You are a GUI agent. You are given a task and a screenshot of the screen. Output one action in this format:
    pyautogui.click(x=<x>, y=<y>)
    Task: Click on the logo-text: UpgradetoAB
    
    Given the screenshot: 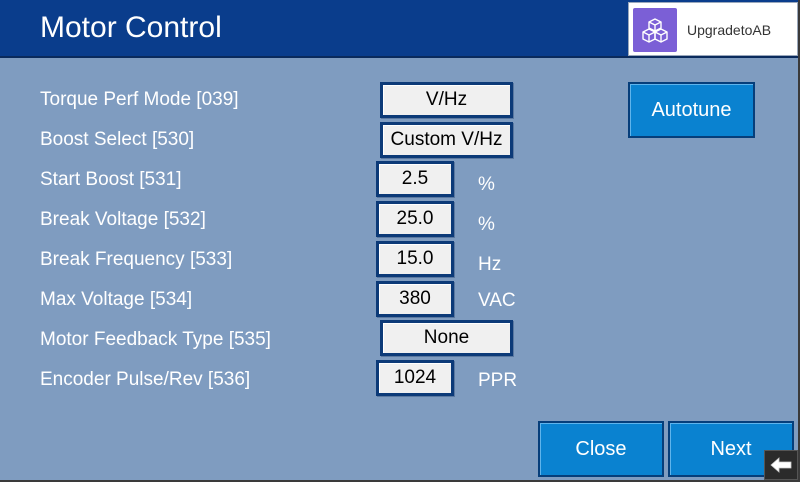 What is the action you would take?
    pyautogui.click(x=729, y=30)
    